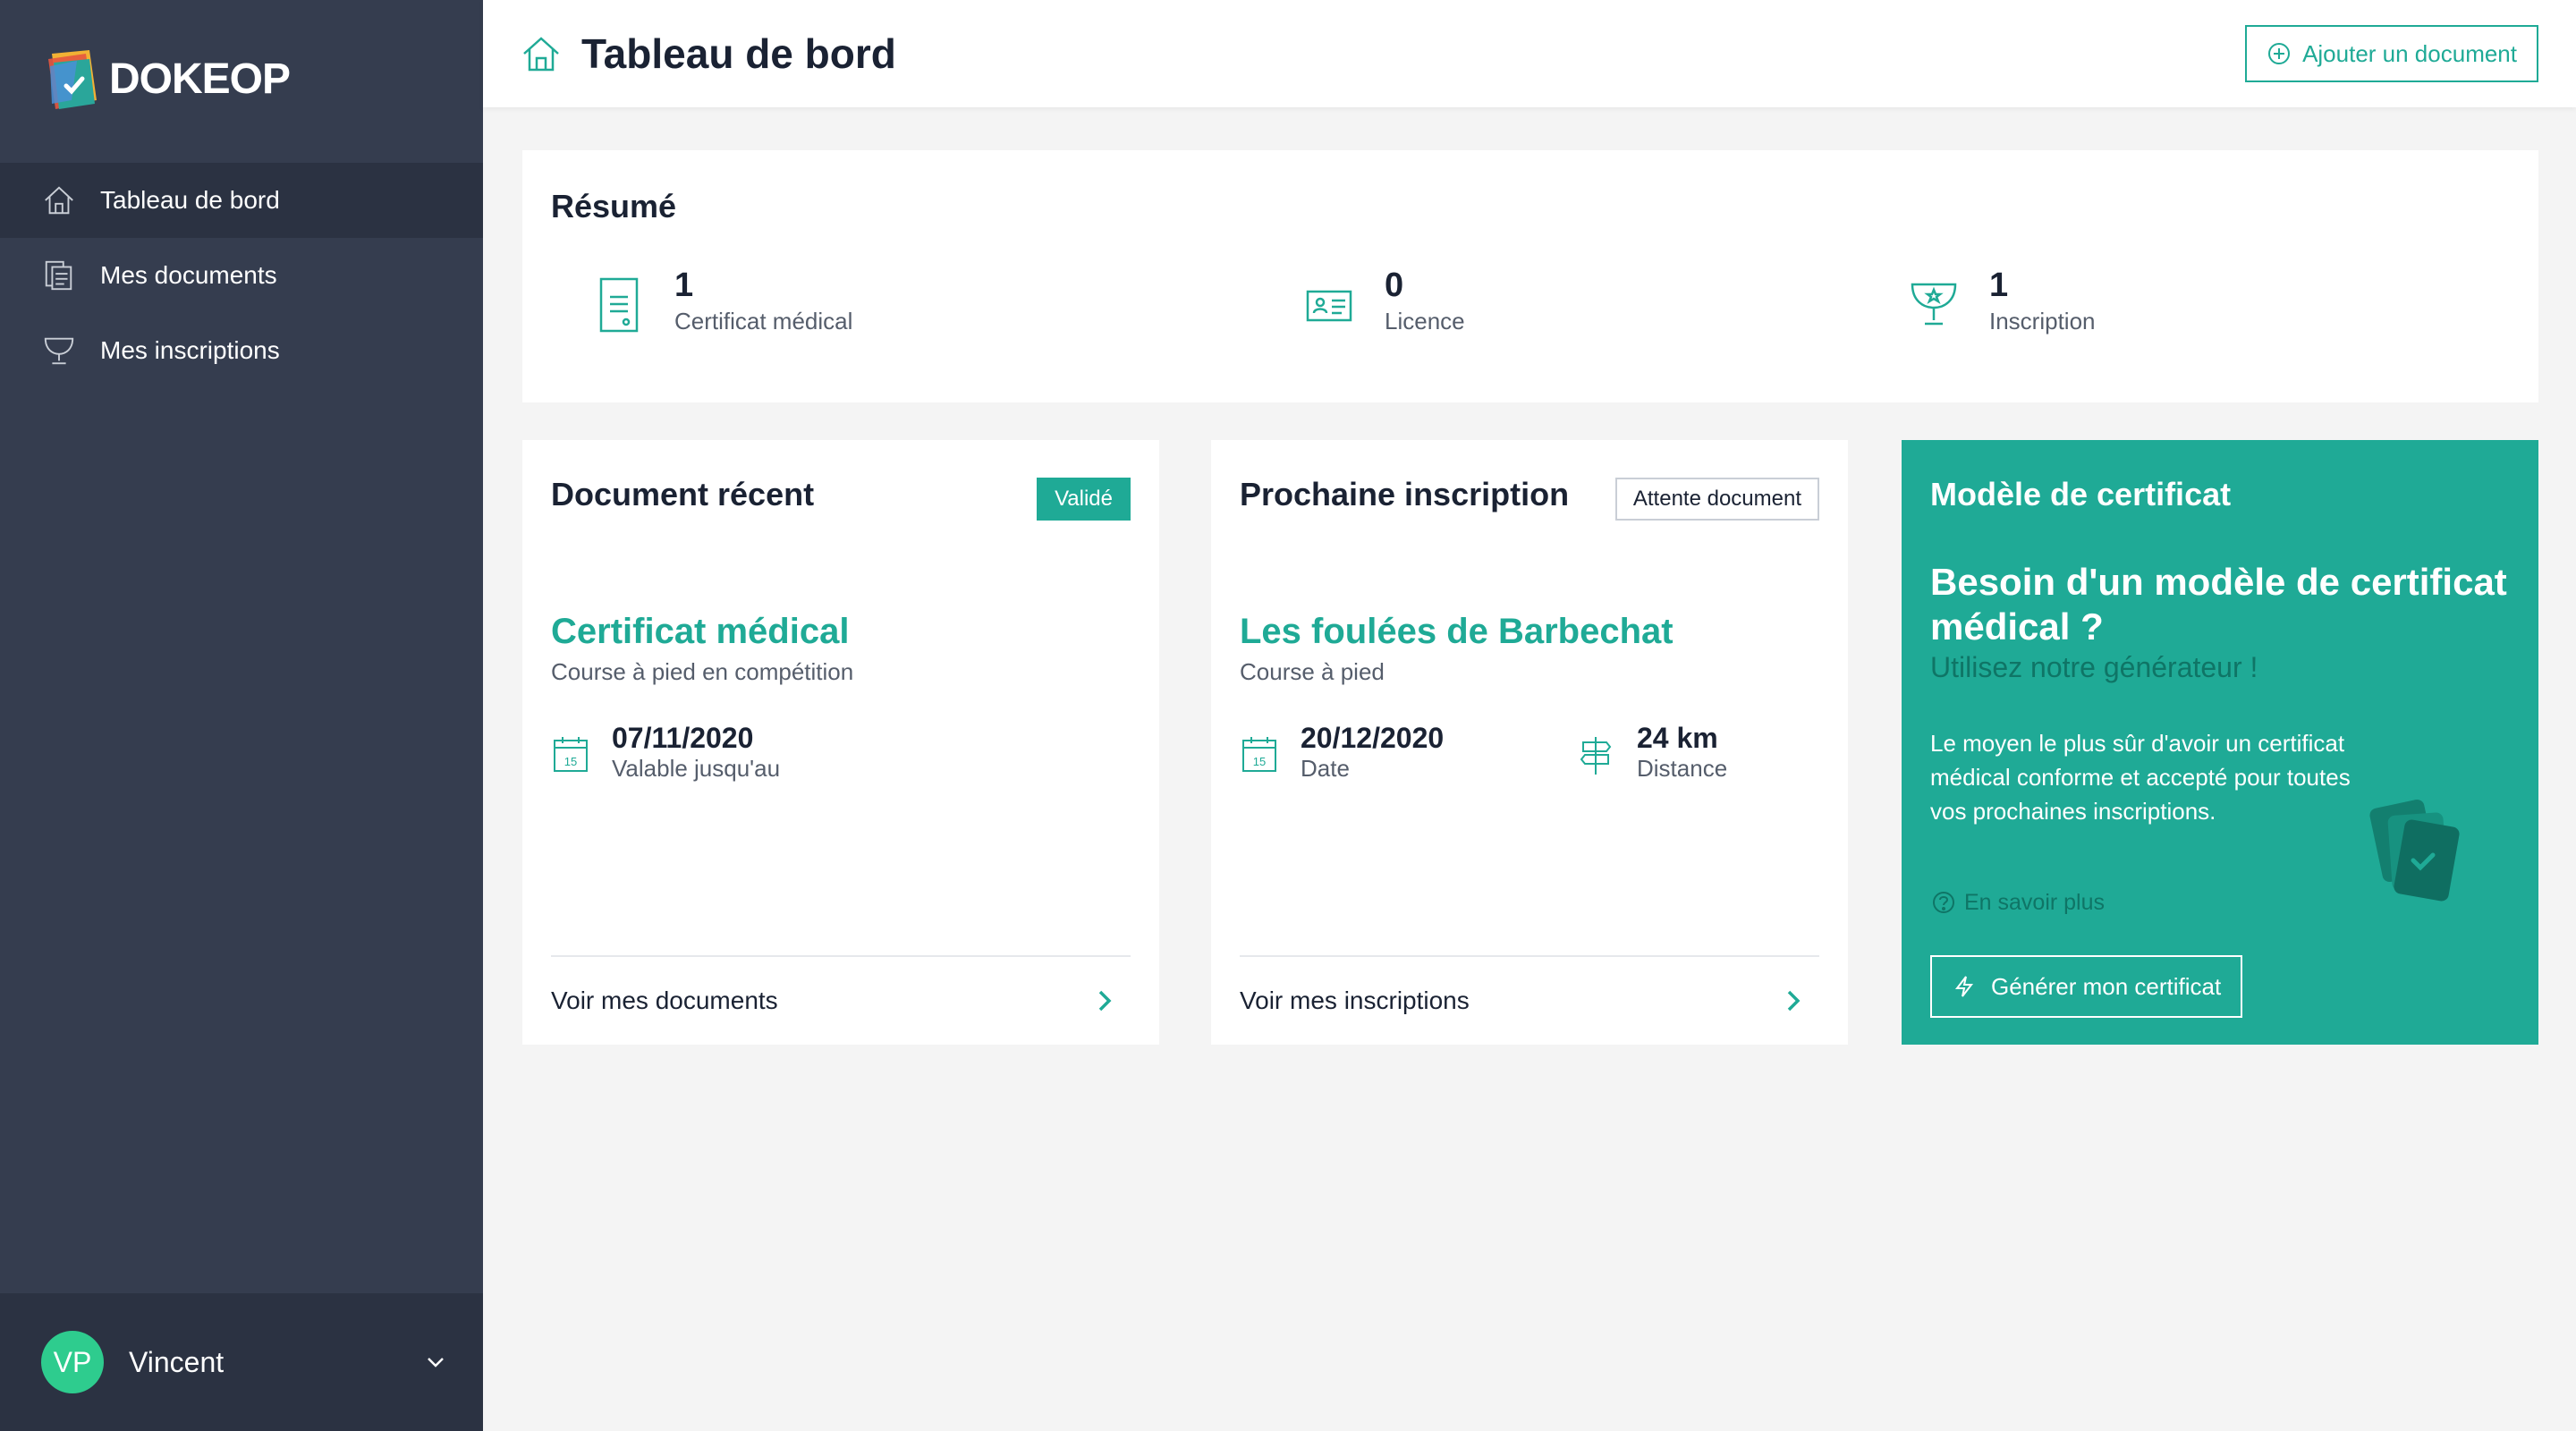  Describe the element at coordinates (2414, 851) in the screenshot. I see `certificate-stack-icon` at that location.